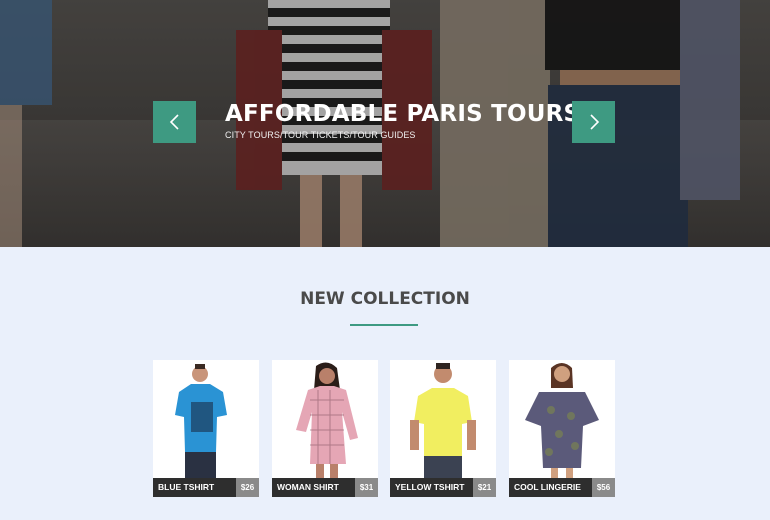 The width and height of the screenshot is (770, 520). I want to click on chevron-right-icon, so click(594, 122).